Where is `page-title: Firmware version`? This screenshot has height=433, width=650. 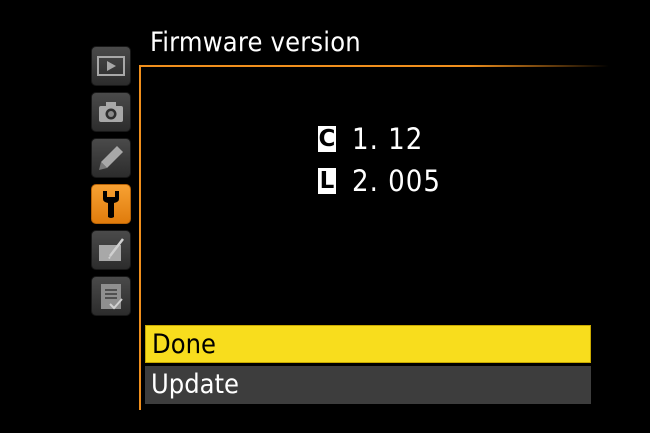 page-title: Firmware version is located at coordinates (255, 42).